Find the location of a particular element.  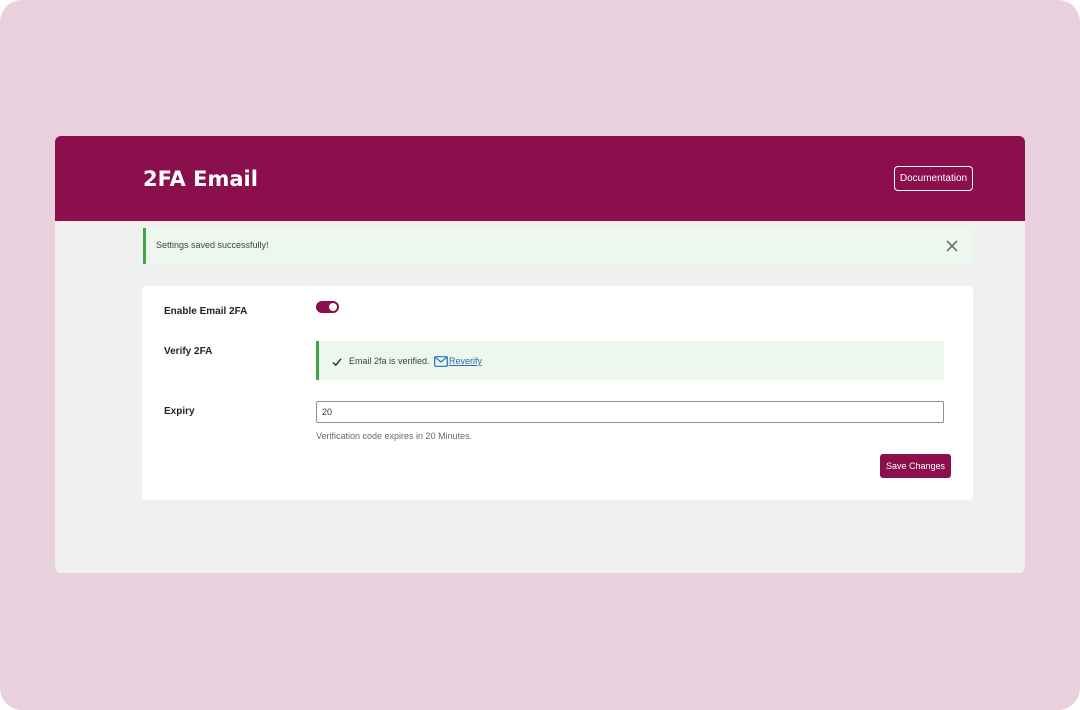

enable-email-2fa-toggle is located at coordinates (327, 307).